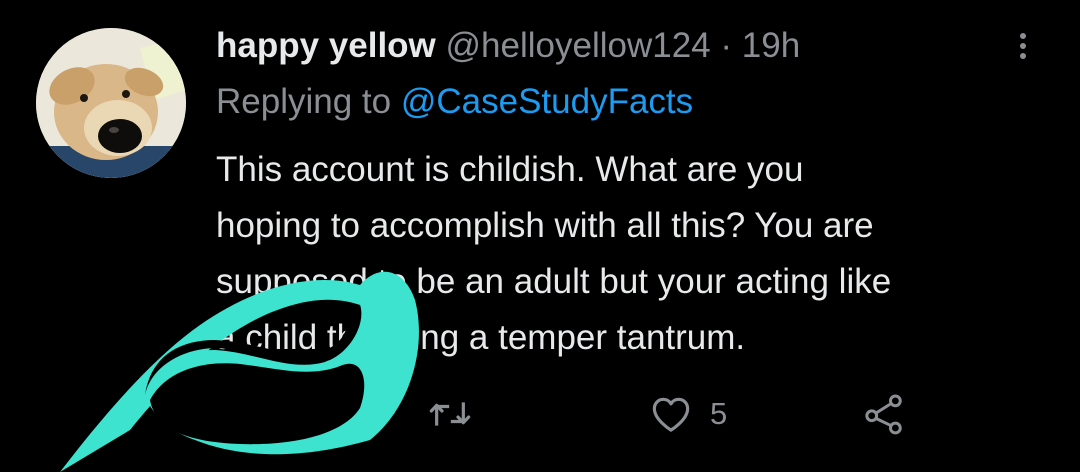 The height and width of the screenshot is (472, 1080). Describe the element at coordinates (719, 413) in the screenshot. I see `like-count: 5` at that location.